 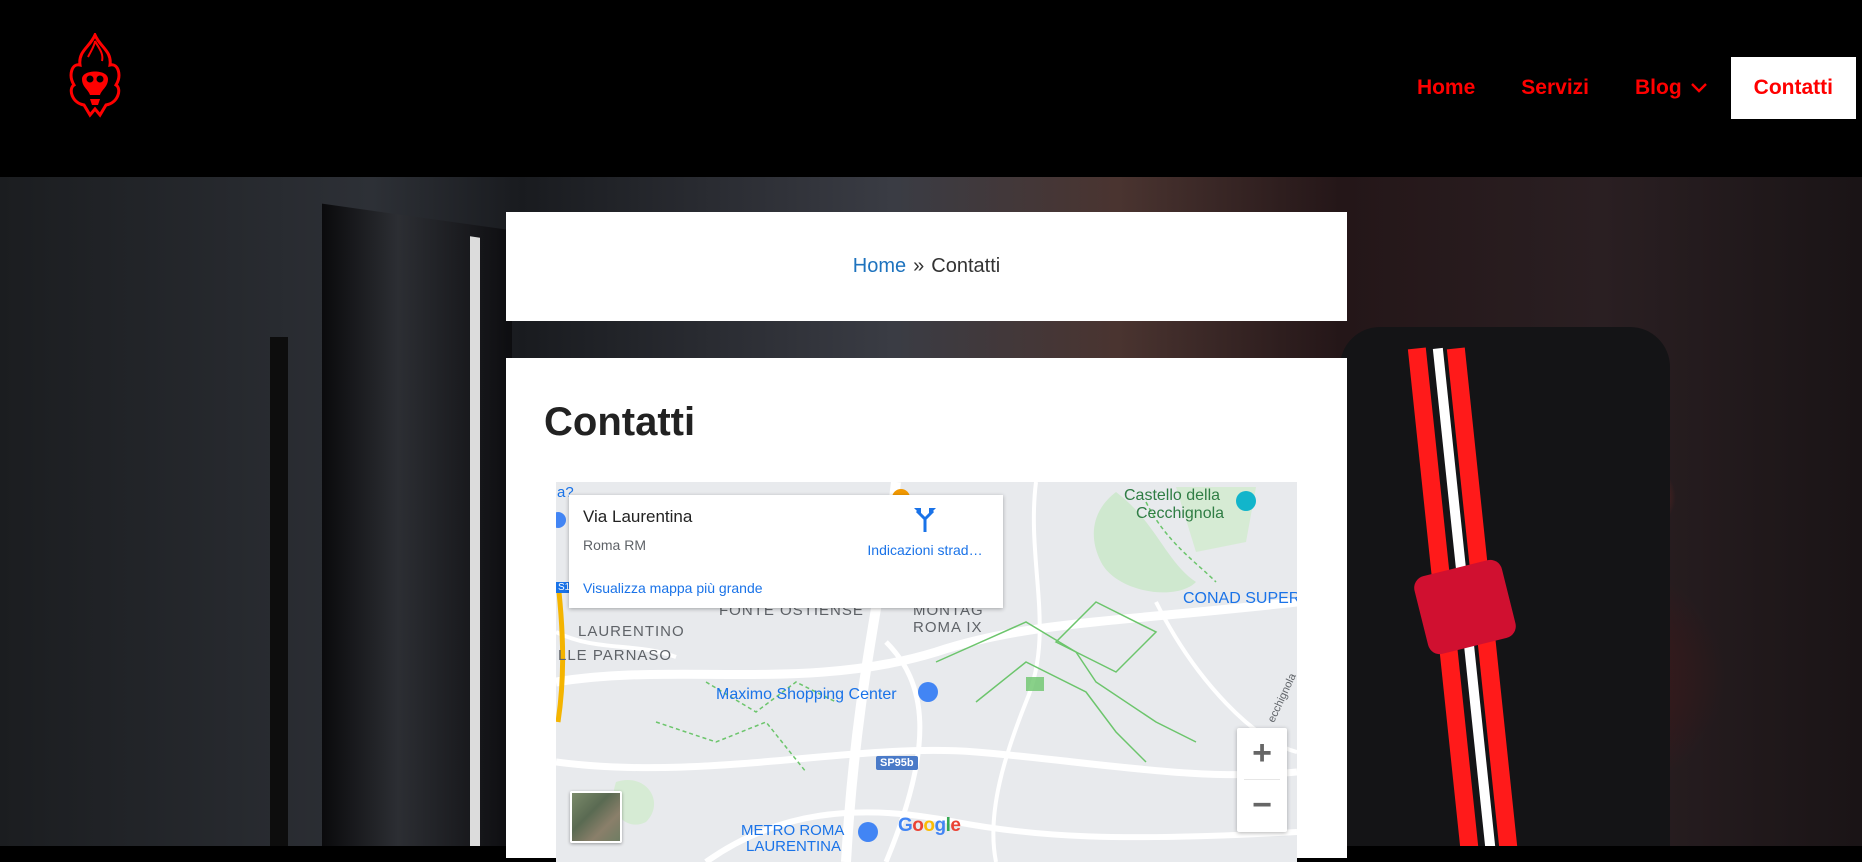 What do you see at coordinates (1262, 753) in the screenshot?
I see `zoom-in-button: +` at bounding box center [1262, 753].